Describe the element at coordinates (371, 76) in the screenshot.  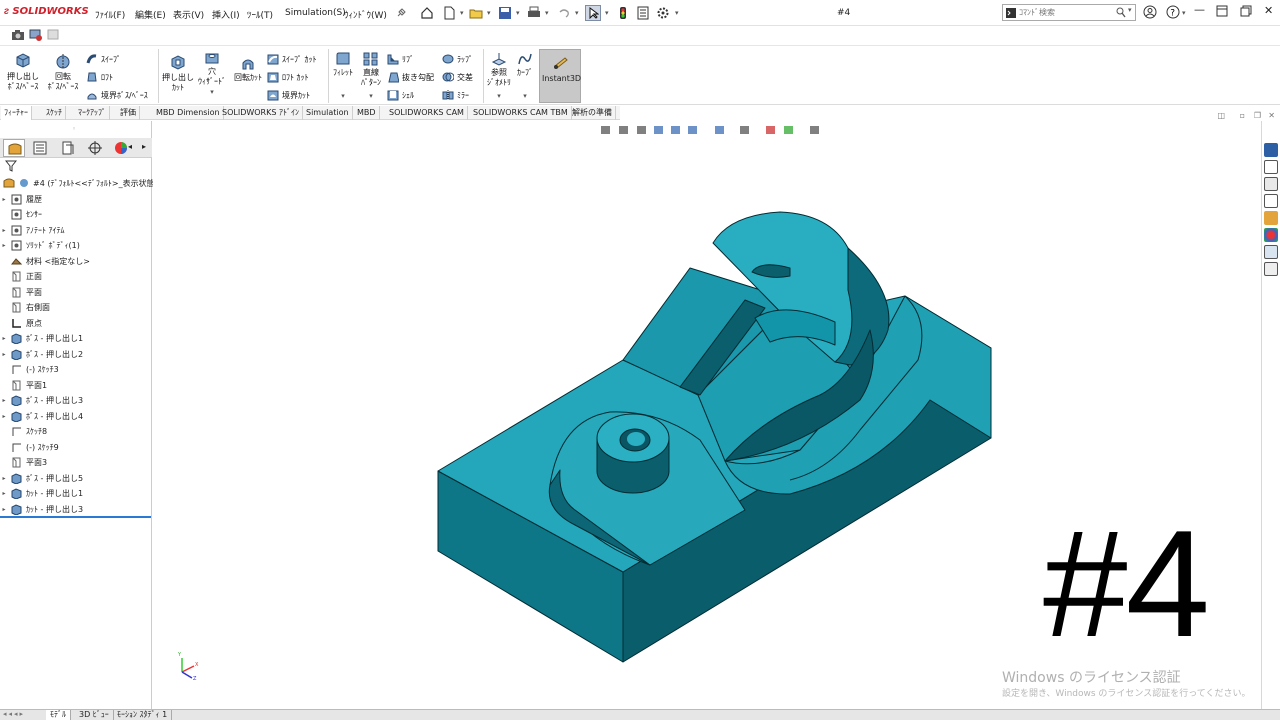
I see `linear-pattern-button: 直線 ﾊﾟﾀｰﾝ ▾` at that location.